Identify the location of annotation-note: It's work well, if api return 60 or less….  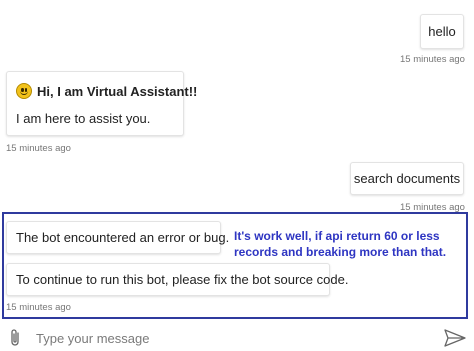
(340, 244).